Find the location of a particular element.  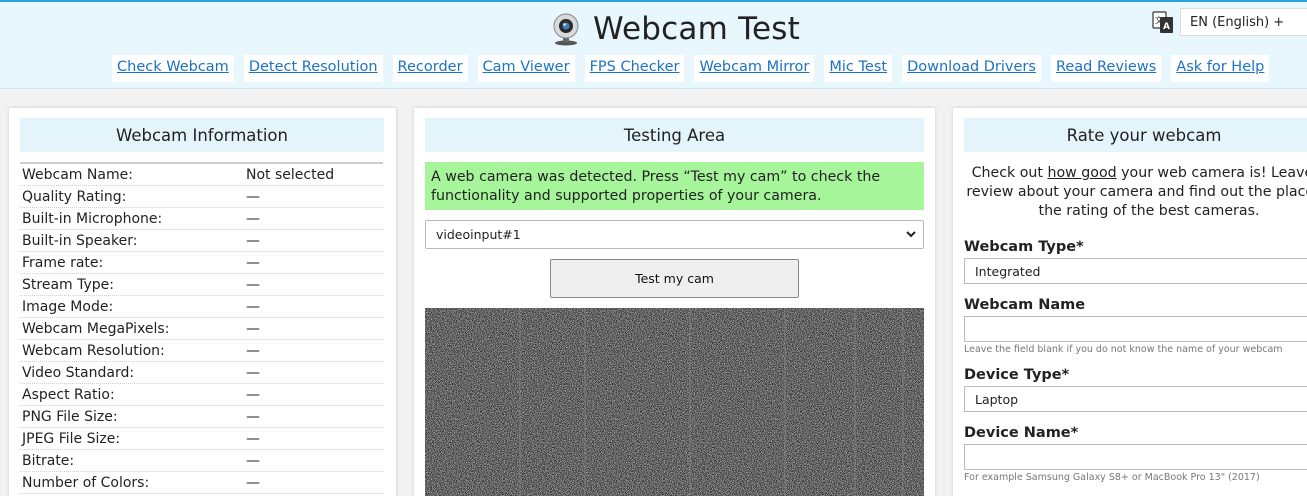

nav-check-webcam: Check Webcam is located at coordinates (173, 68).